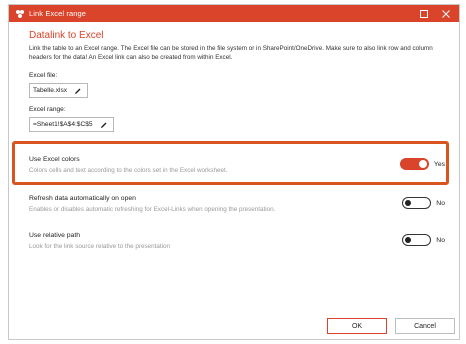 This screenshot has height=344, width=466. Describe the element at coordinates (424, 13) in the screenshot. I see `maximize-icon` at that location.